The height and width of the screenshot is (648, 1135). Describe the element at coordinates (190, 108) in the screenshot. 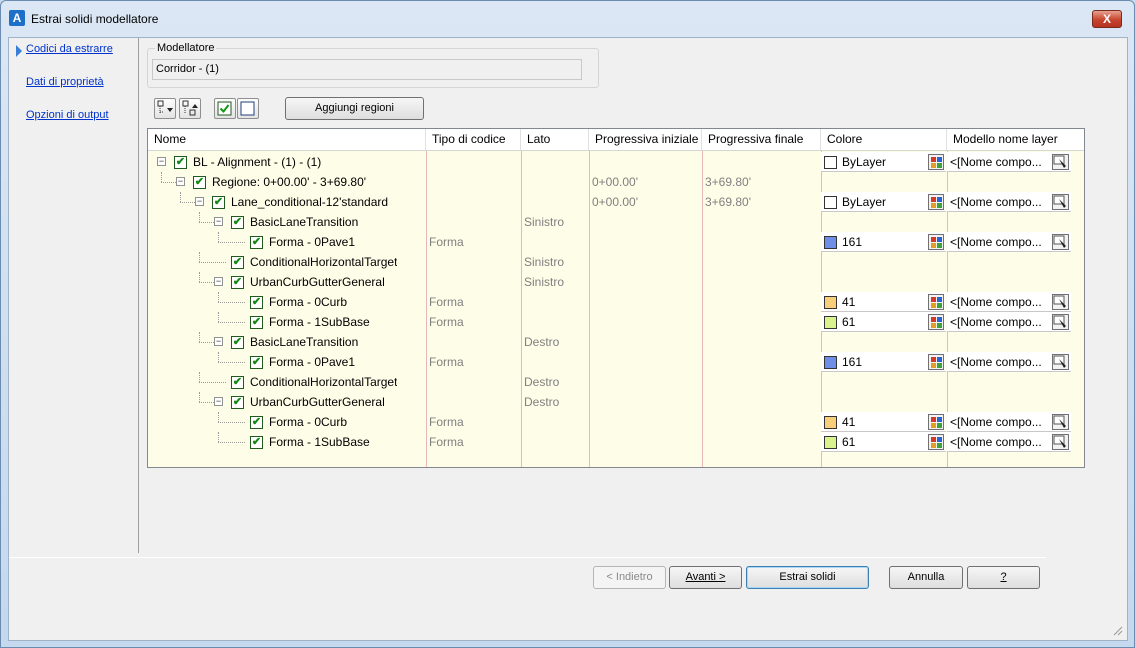

I see `collapse-all-button` at that location.